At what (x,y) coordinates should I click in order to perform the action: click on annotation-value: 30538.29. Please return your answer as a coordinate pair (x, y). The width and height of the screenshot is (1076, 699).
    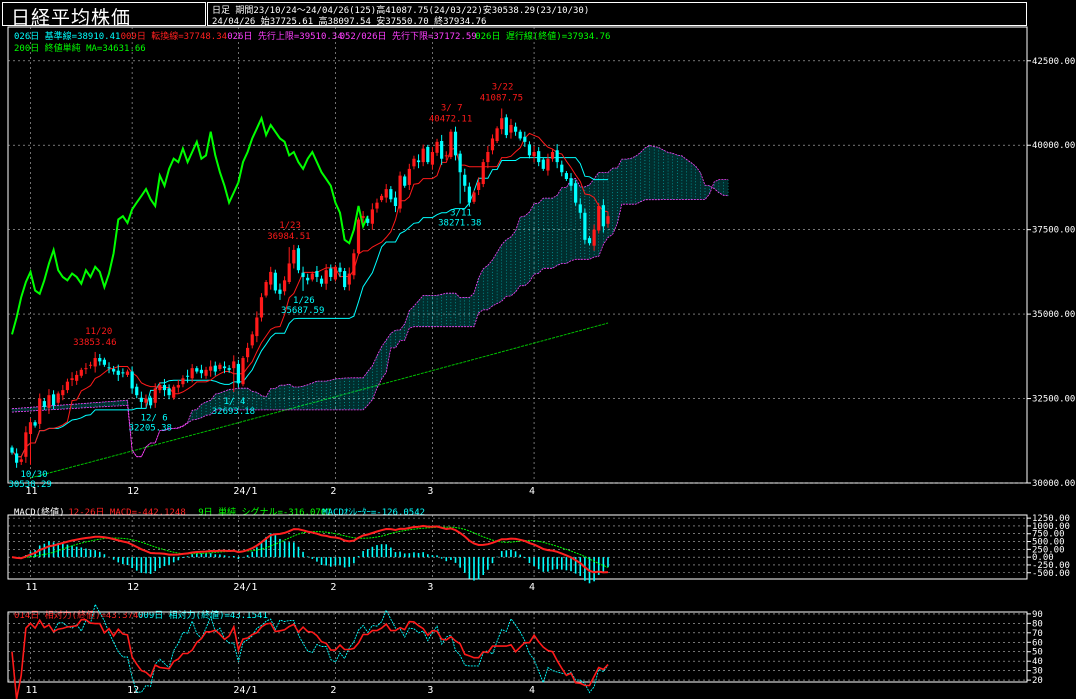
    Looking at the image, I should click on (29, 485).